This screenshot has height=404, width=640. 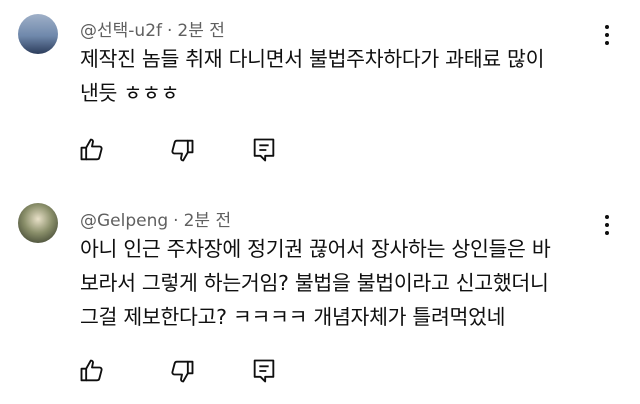 What do you see at coordinates (312, 59) in the screenshot?
I see `comment-text-line: 제작진 놈들 취재 다니면서 불법주차하다가 과태료 많이` at bounding box center [312, 59].